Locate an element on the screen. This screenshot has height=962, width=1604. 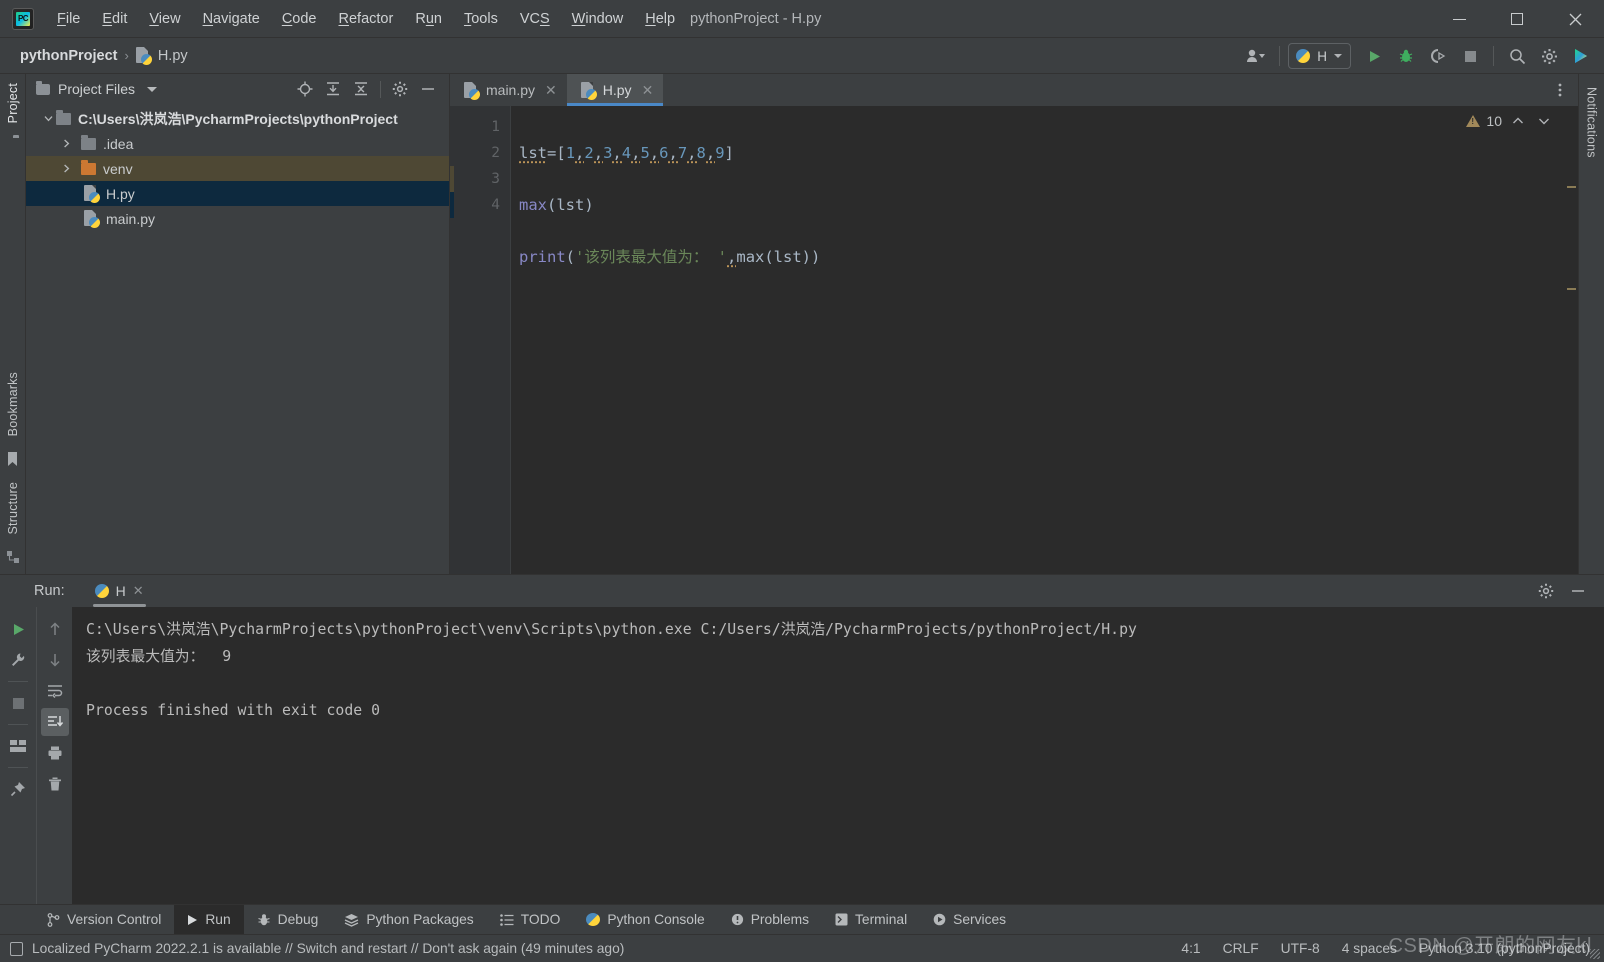
sidebar-item-project: Project is located at coordinates (13, 103).